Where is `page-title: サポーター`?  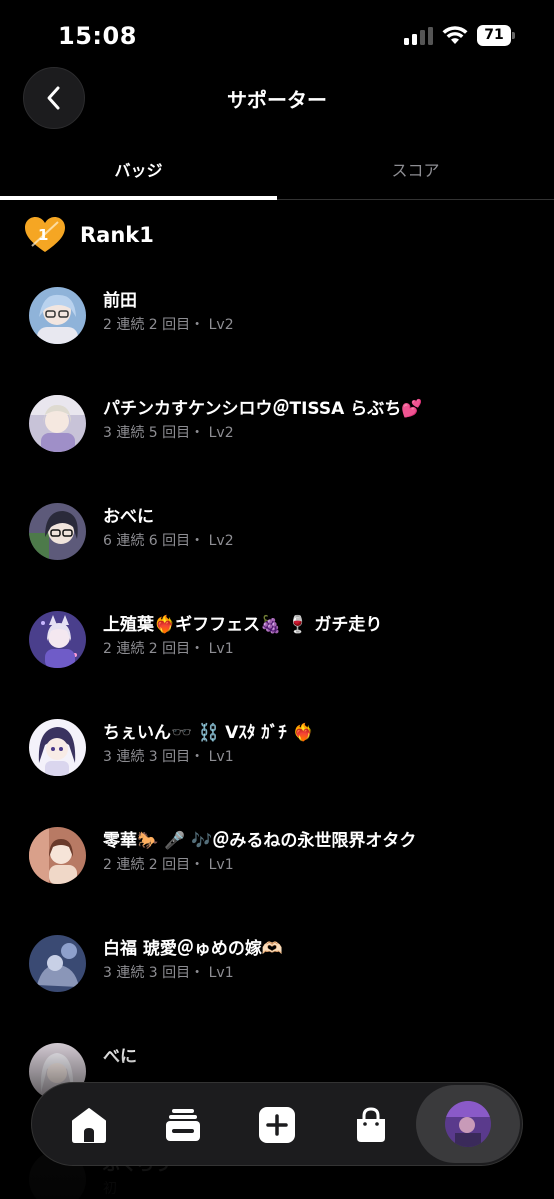
page-title: サポーター is located at coordinates (277, 100).